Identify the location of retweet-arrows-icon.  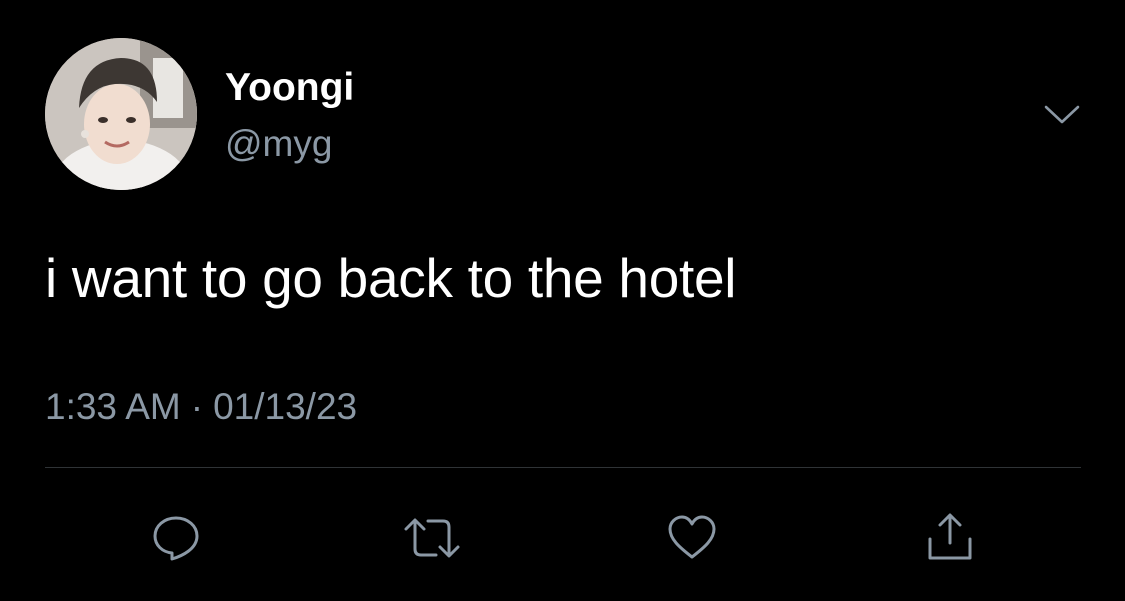
(432, 538).